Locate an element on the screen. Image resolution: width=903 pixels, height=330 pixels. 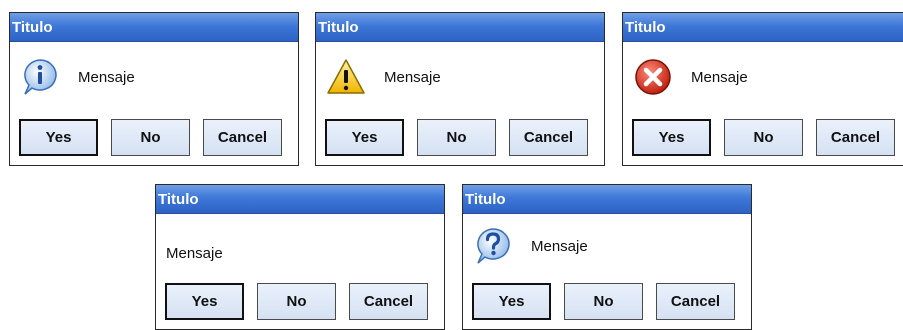
dialog-info: Titulo Mensaje Yes No Cancel is located at coordinates (154, 89).